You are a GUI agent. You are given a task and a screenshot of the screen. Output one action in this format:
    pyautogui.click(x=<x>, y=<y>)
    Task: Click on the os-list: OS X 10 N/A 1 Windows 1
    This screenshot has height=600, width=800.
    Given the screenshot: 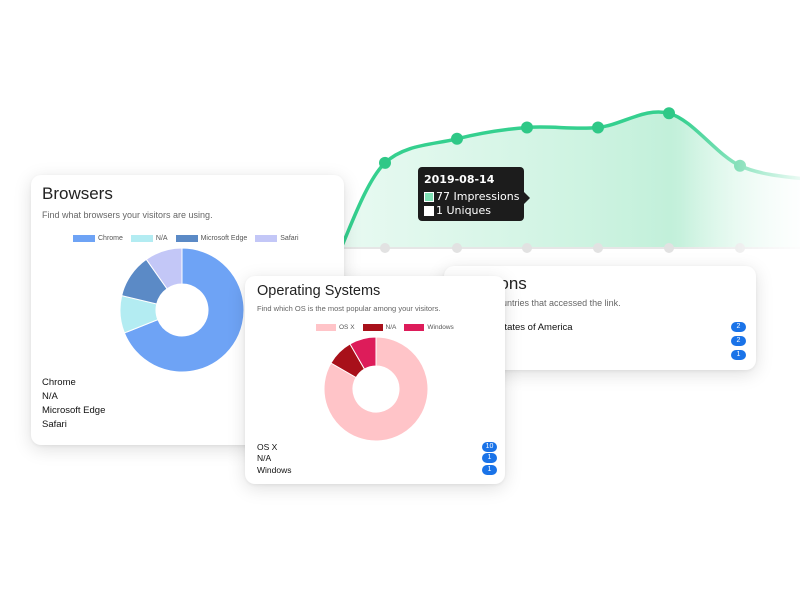 What is the action you would take?
    pyautogui.click(x=377, y=458)
    